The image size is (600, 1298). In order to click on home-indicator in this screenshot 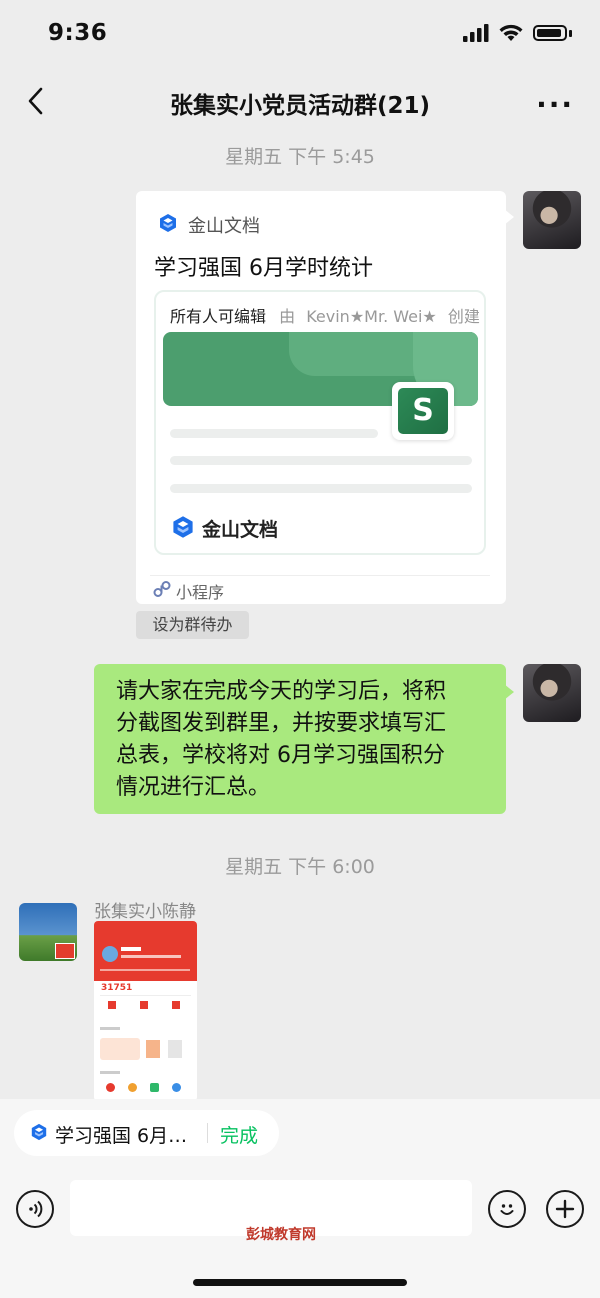, I will do `click(300, 1282)`.